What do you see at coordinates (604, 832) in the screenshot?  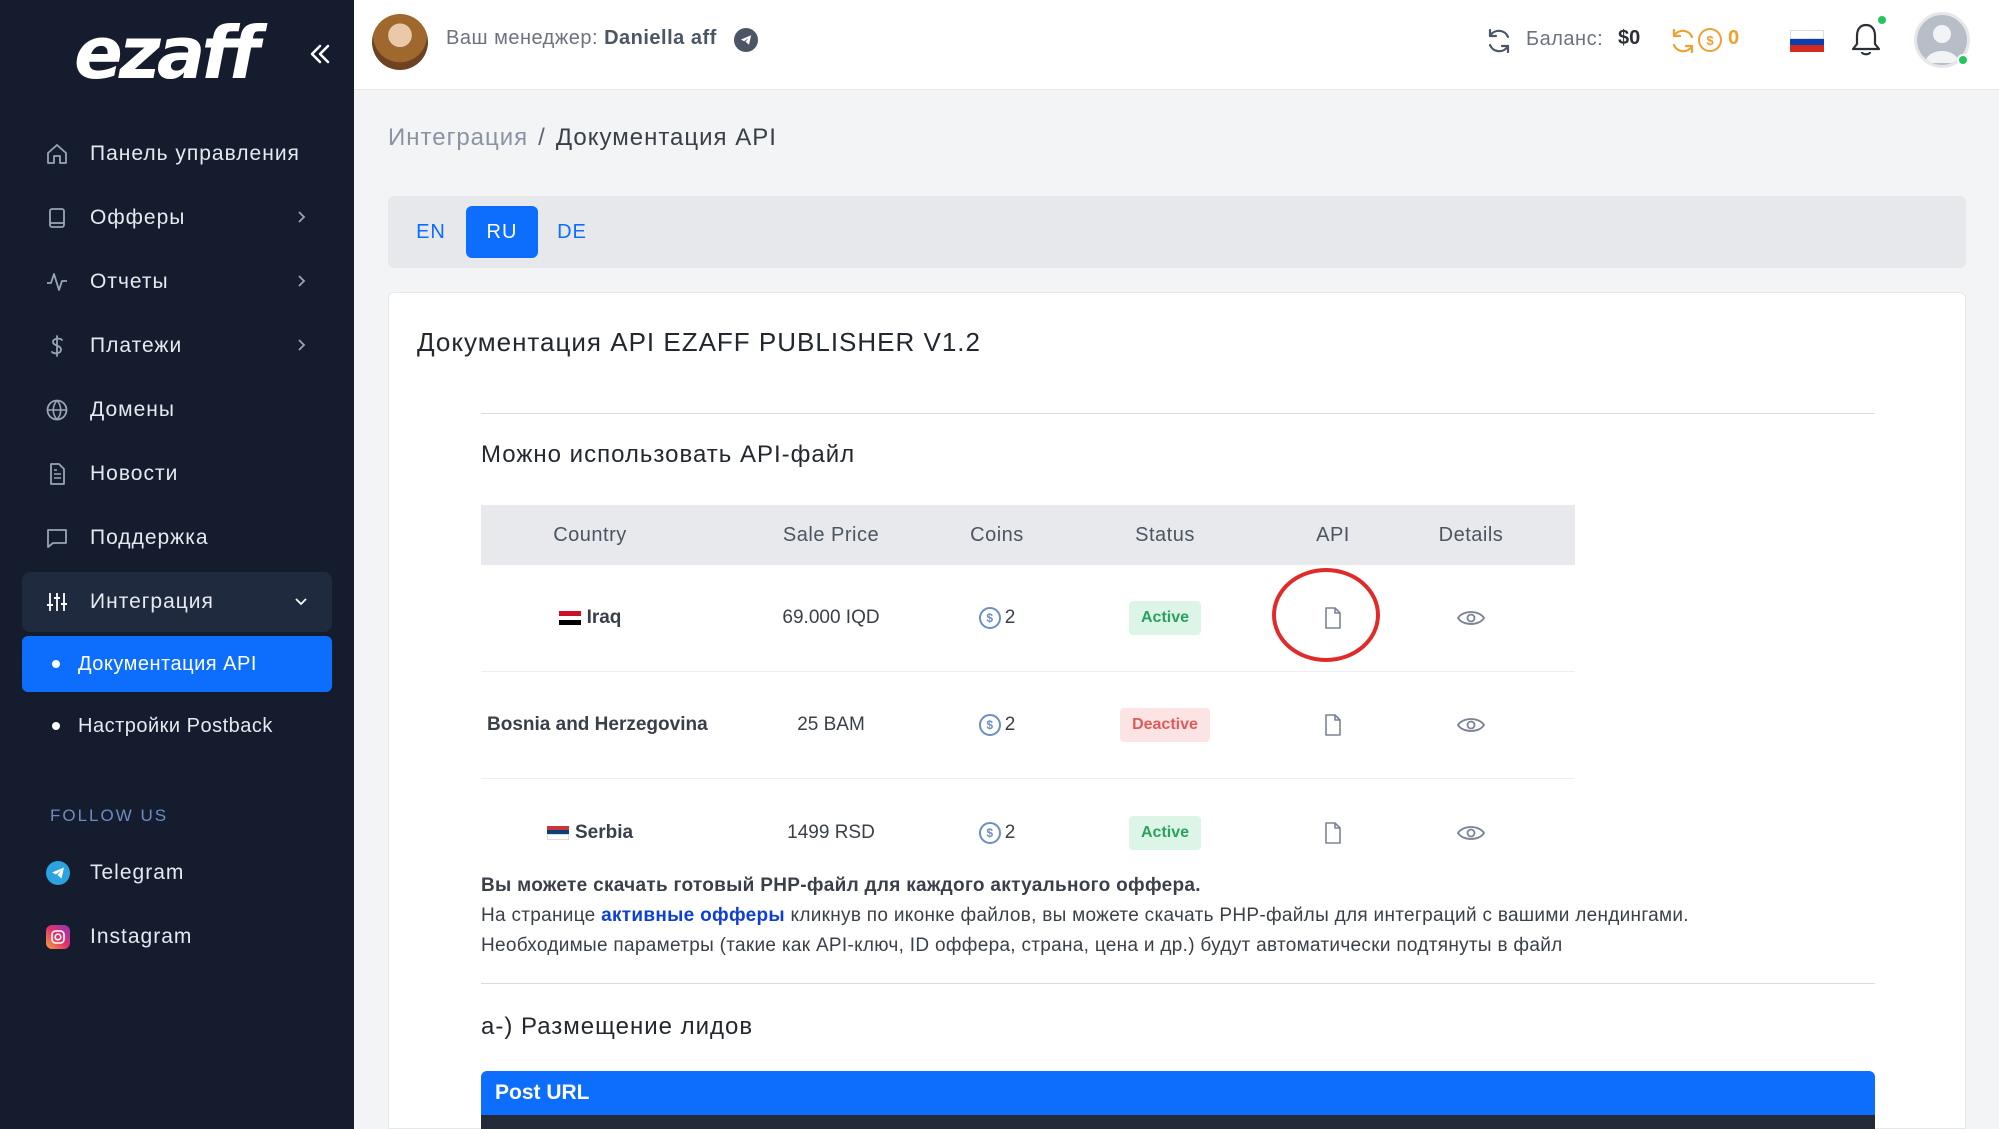 I see `country-name: Serbia` at bounding box center [604, 832].